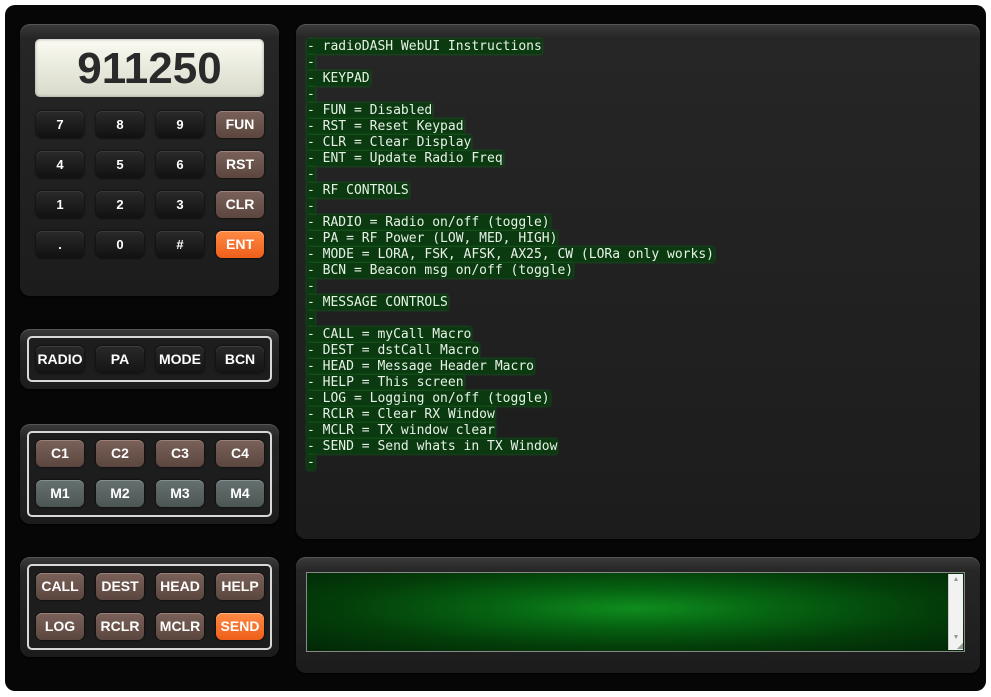  What do you see at coordinates (440, 270) in the screenshot?
I see `instruction-text: - BCN = Beacon msg on/off (toggle)` at bounding box center [440, 270].